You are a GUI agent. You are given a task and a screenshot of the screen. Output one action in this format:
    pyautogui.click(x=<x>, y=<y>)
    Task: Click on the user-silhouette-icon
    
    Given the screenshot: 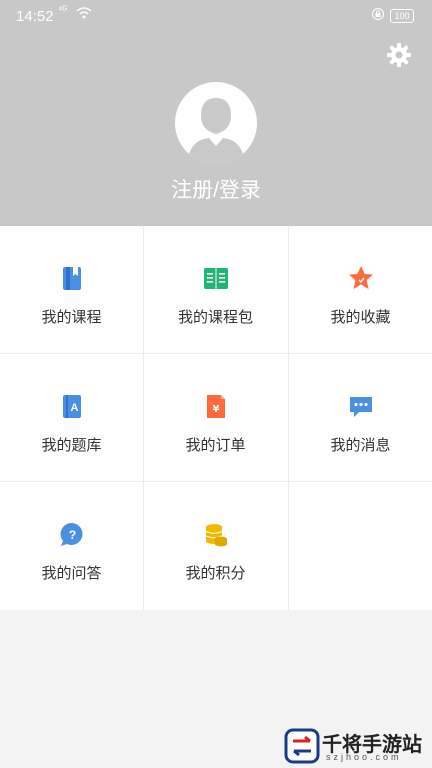 What is the action you would take?
    pyautogui.click(x=216, y=131)
    